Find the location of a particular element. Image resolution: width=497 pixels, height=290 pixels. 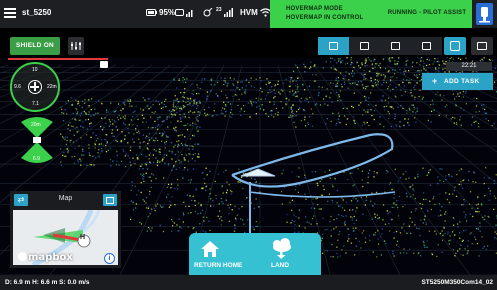

horizon-indicator-line is located at coordinates (58, 59).